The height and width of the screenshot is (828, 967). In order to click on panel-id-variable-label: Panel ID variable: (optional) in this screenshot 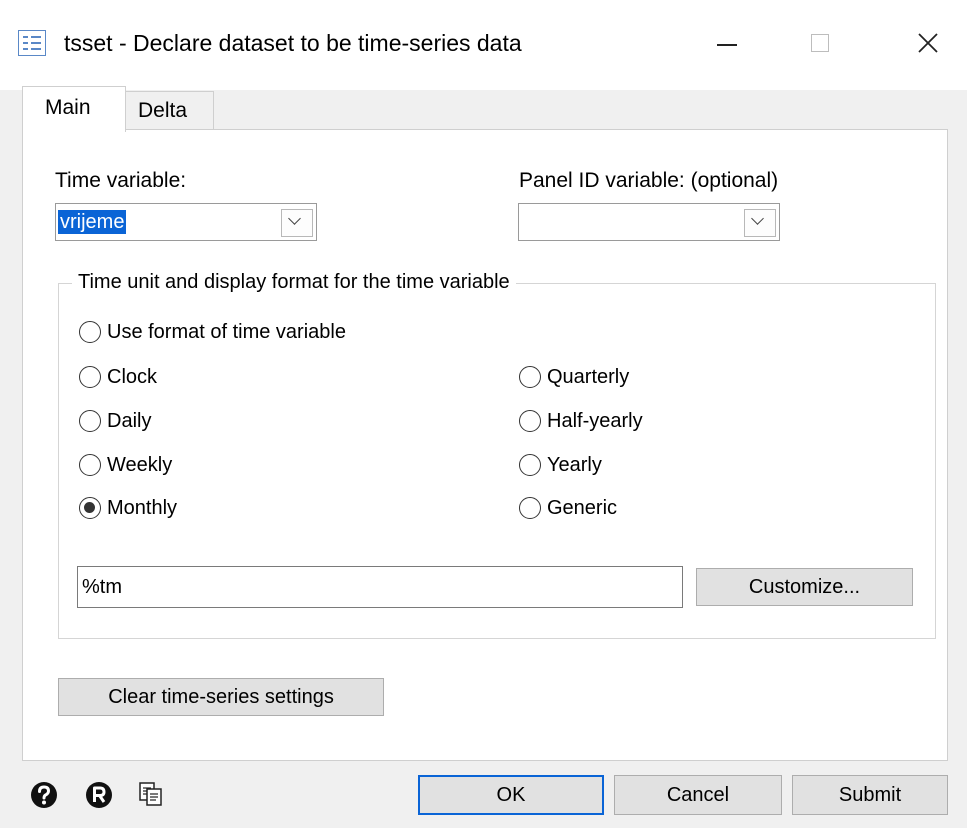, I will do `click(649, 180)`.